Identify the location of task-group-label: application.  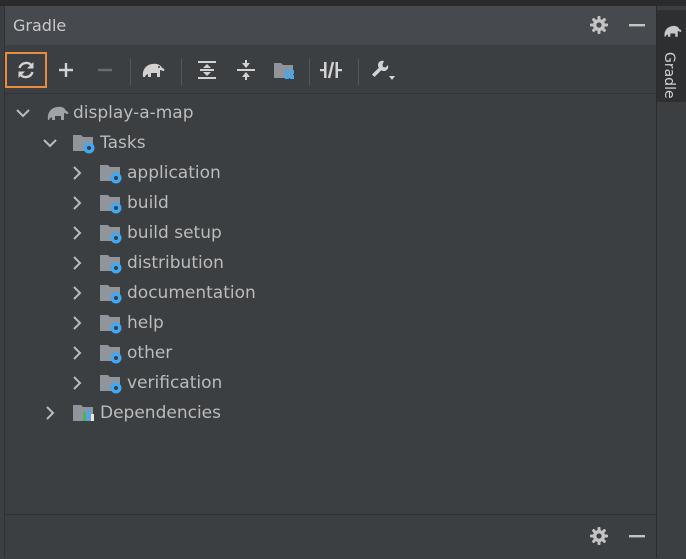
(174, 173).